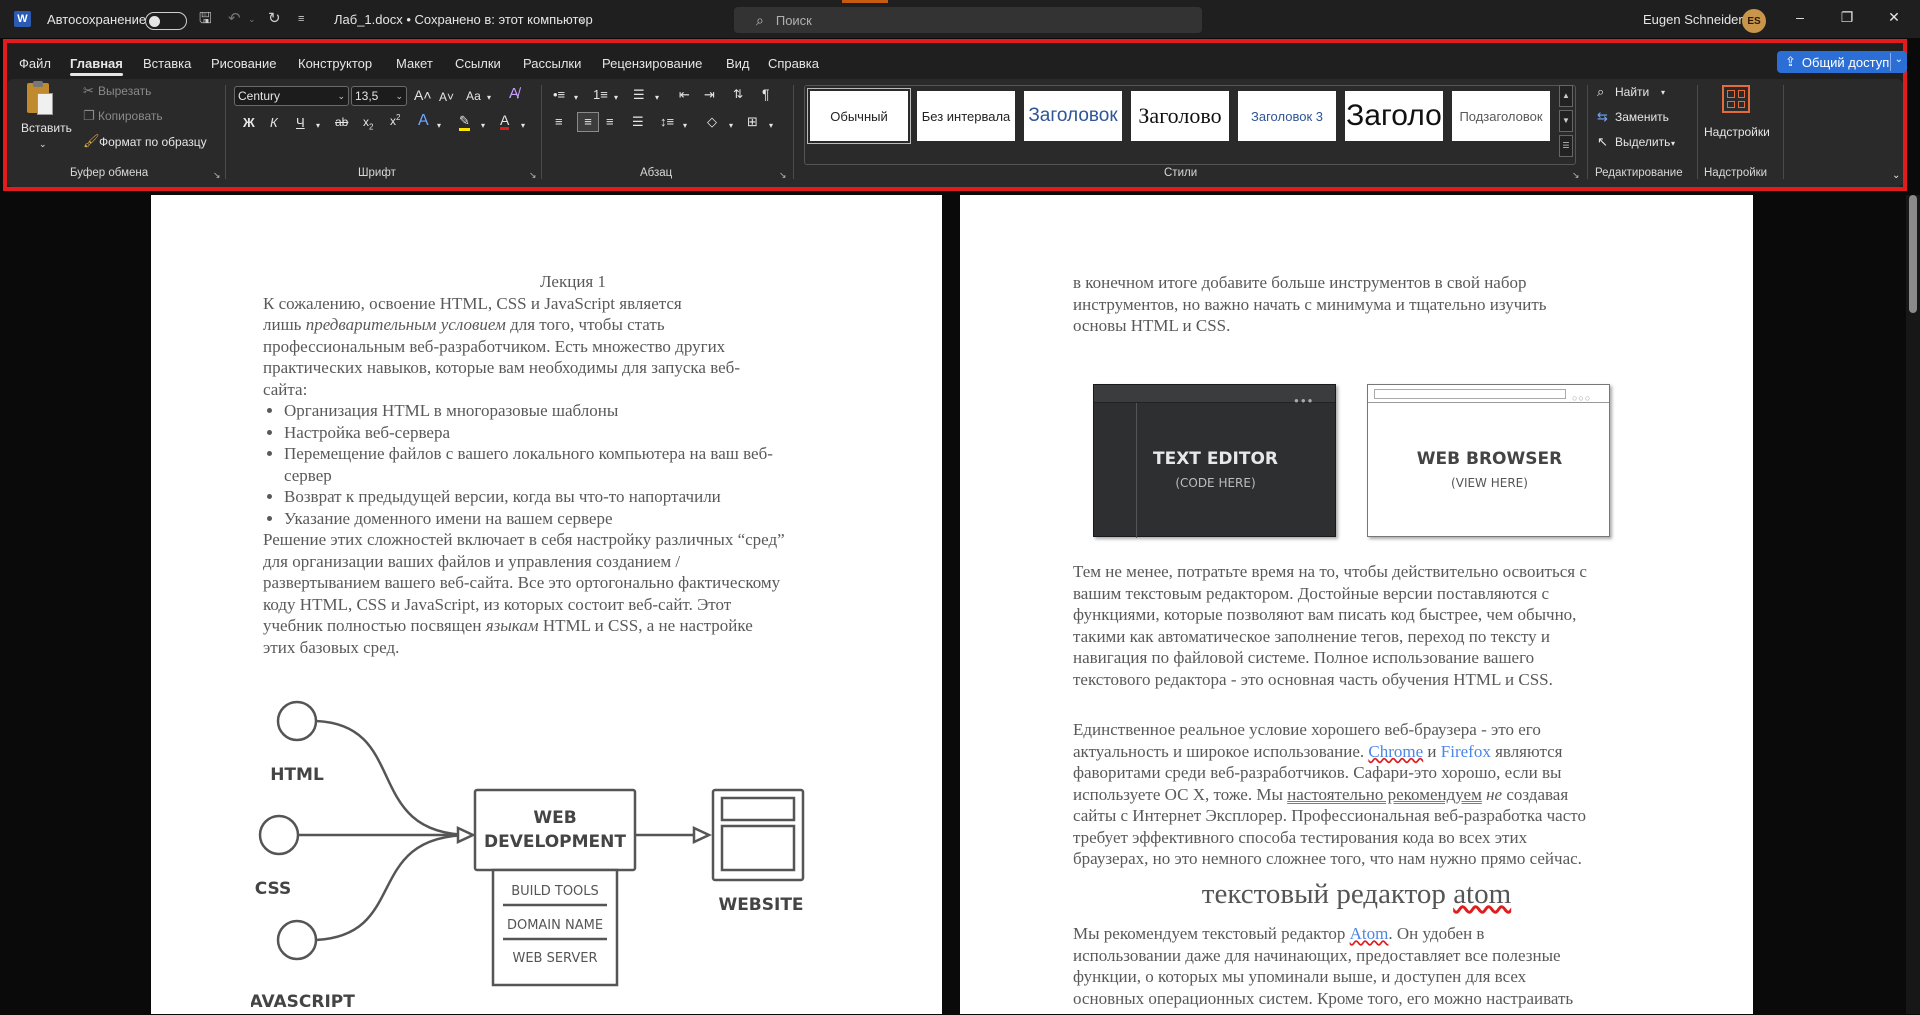 This screenshot has width=1920, height=1015. Describe the element at coordinates (478, 63) in the screenshot. I see `tab-references: Ссылки` at that location.